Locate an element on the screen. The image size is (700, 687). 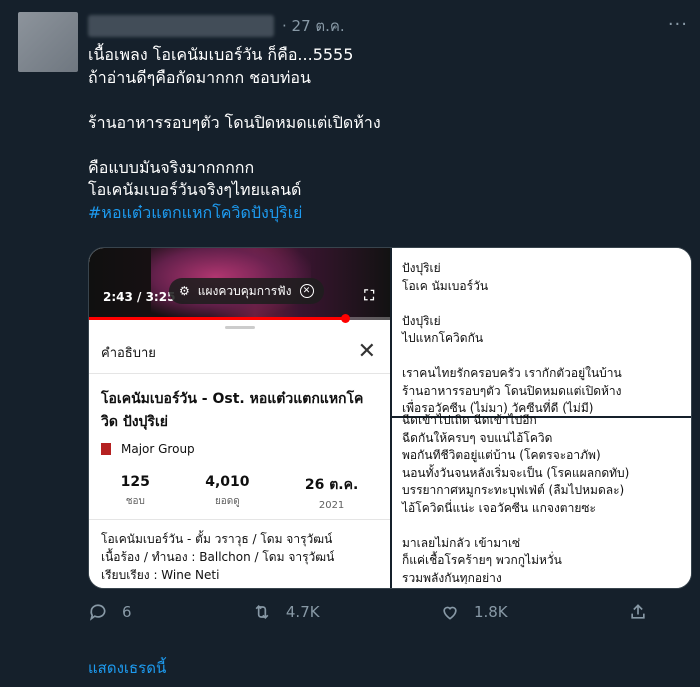
retweet-count: 4.7K is located at coordinates (302, 612).